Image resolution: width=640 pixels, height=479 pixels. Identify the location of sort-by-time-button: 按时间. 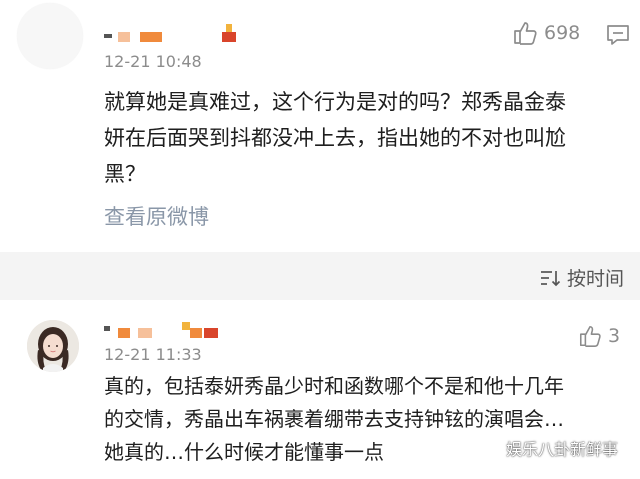
(581, 277).